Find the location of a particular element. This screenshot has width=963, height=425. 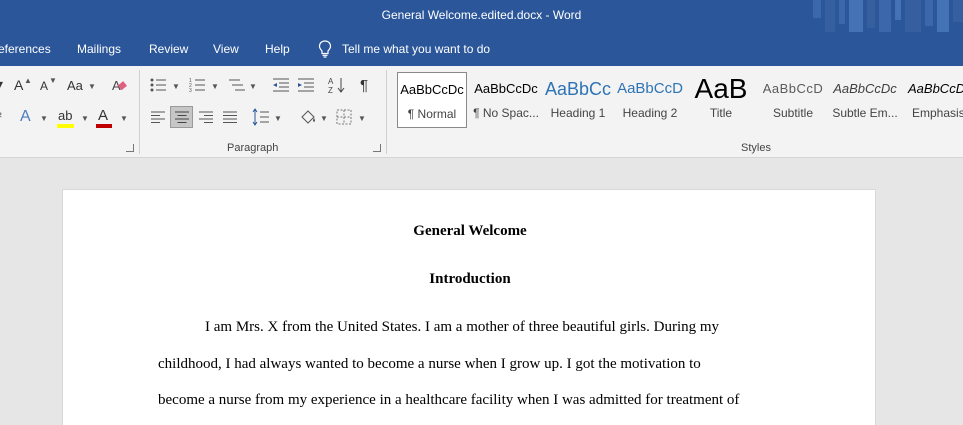

shading-caret-icon: ▼ is located at coordinates (324, 118).